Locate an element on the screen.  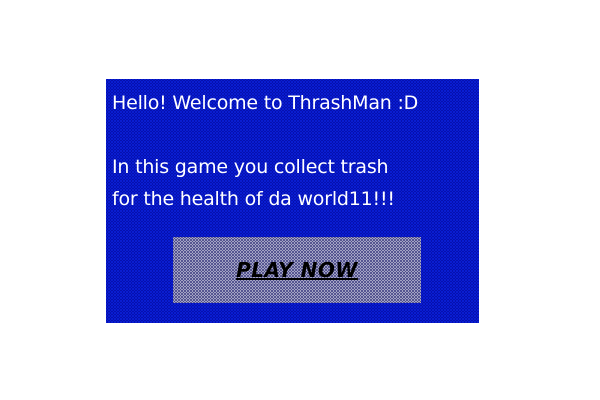
play-now-label: PLAY NOW is located at coordinates (297, 270).